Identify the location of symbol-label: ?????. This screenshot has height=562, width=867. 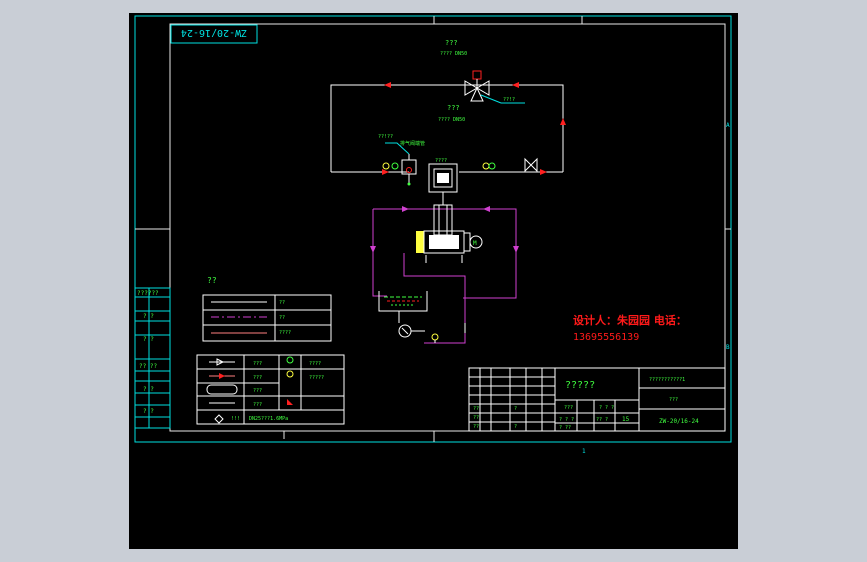
(316, 378).